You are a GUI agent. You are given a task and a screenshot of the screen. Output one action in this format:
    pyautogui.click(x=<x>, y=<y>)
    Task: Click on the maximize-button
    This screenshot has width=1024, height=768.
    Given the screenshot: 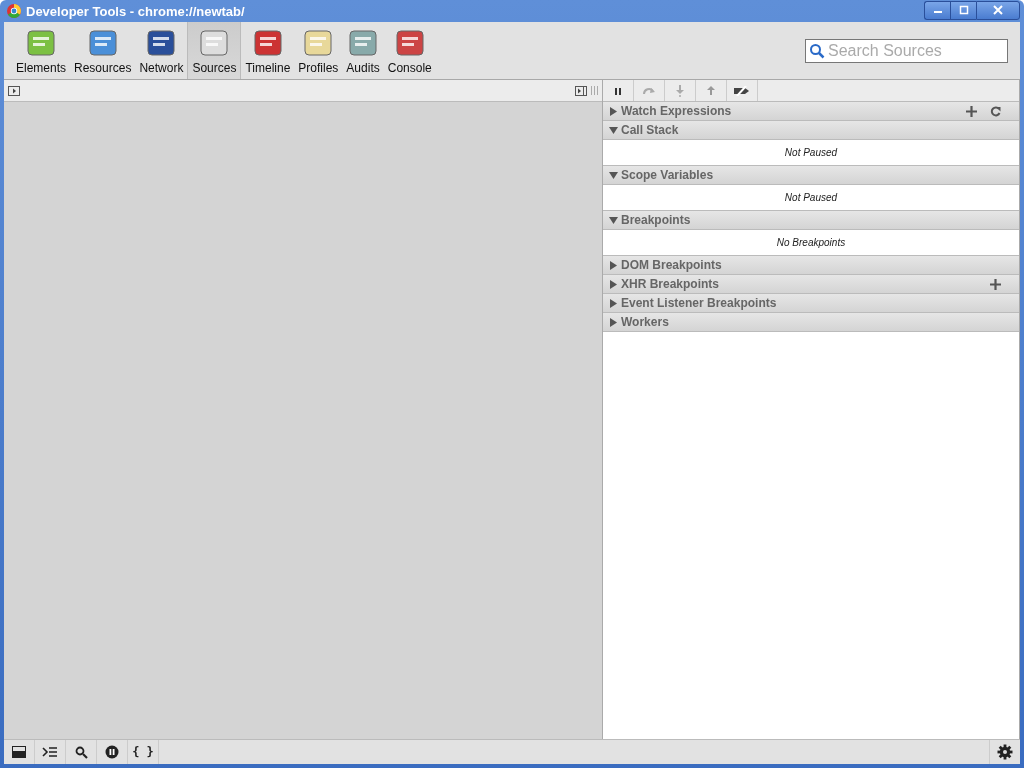 What is the action you would take?
    pyautogui.click(x=963, y=10)
    